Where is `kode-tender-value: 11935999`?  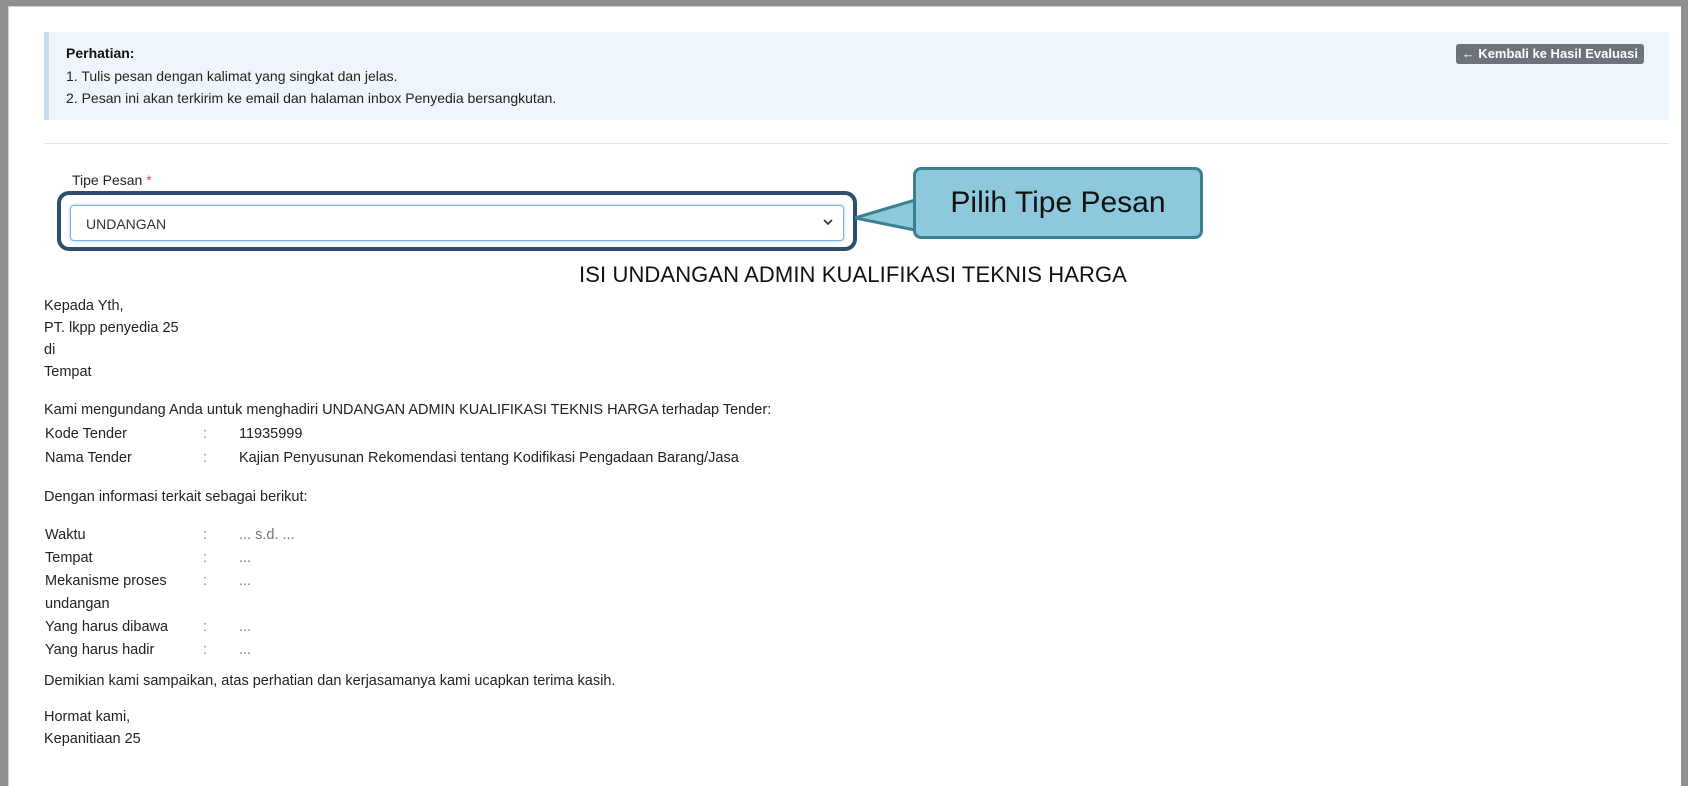 kode-tender-value: 11935999 is located at coordinates (271, 434).